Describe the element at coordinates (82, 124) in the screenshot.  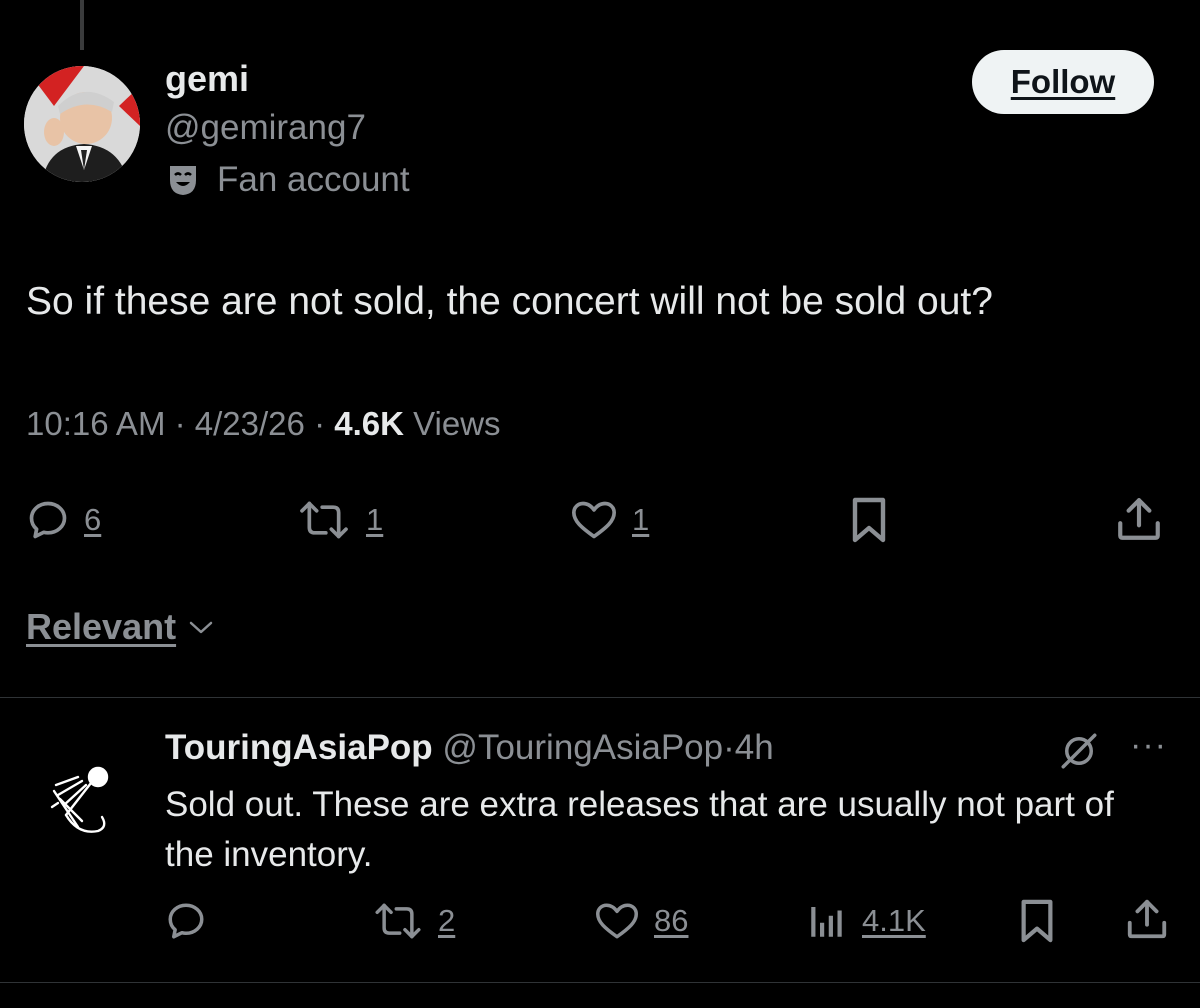
I see `author-avatar` at that location.